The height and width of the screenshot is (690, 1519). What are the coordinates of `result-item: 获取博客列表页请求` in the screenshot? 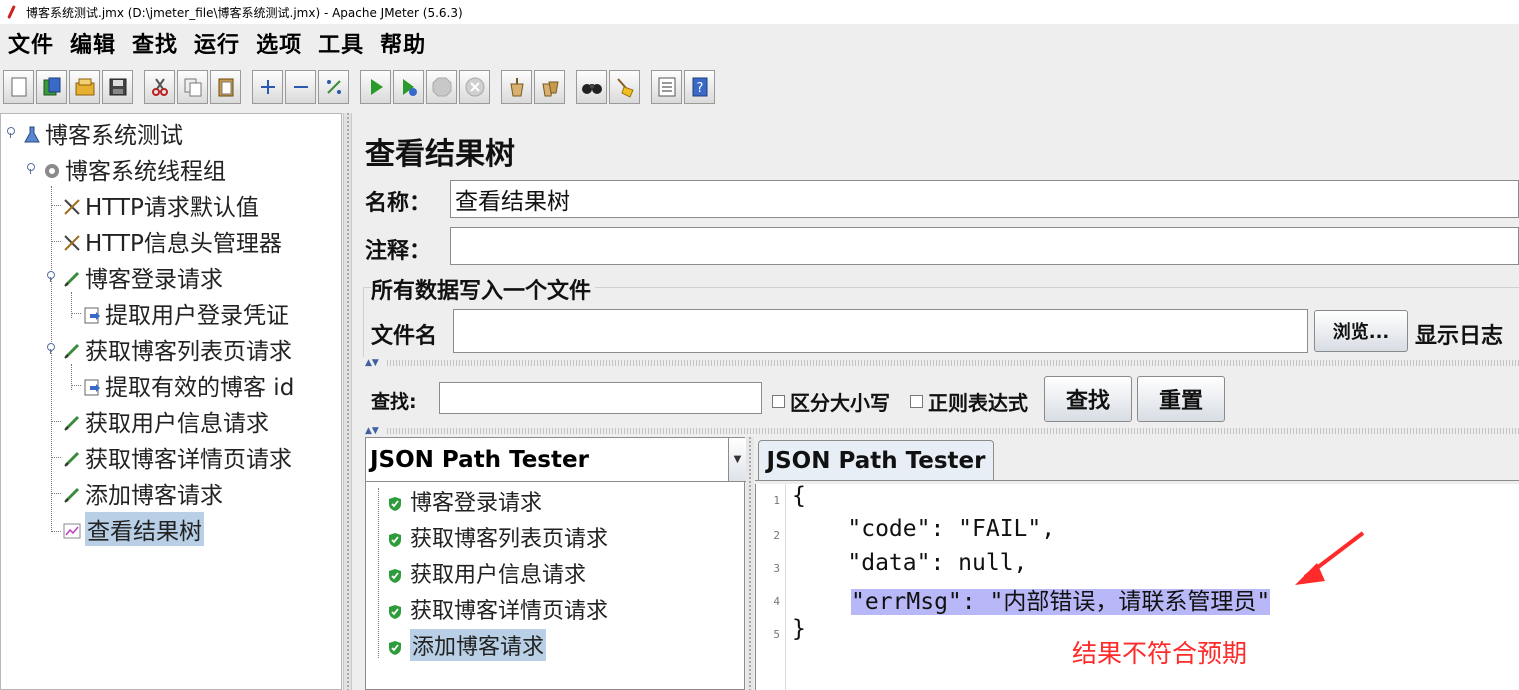 It's located at (498, 537).